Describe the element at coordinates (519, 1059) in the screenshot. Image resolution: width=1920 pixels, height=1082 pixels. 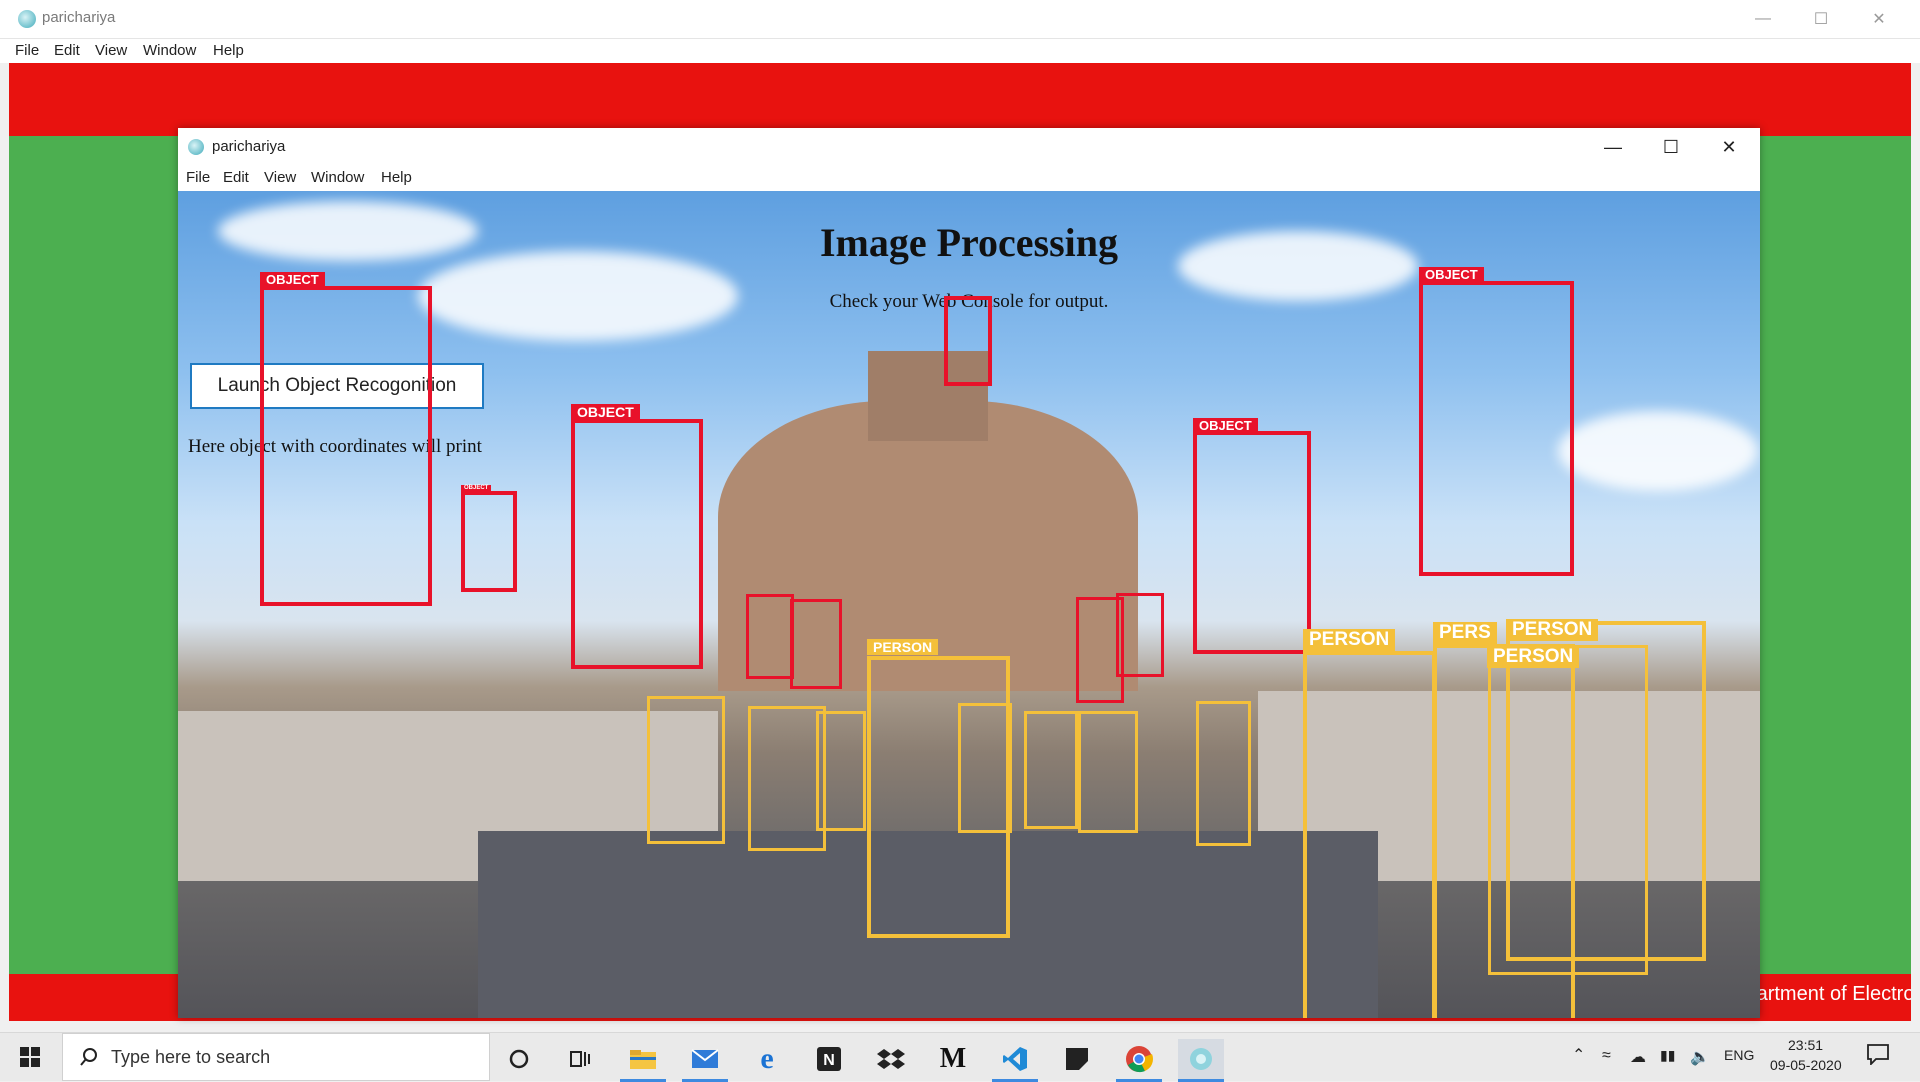
I see `cortana-icon` at that location.